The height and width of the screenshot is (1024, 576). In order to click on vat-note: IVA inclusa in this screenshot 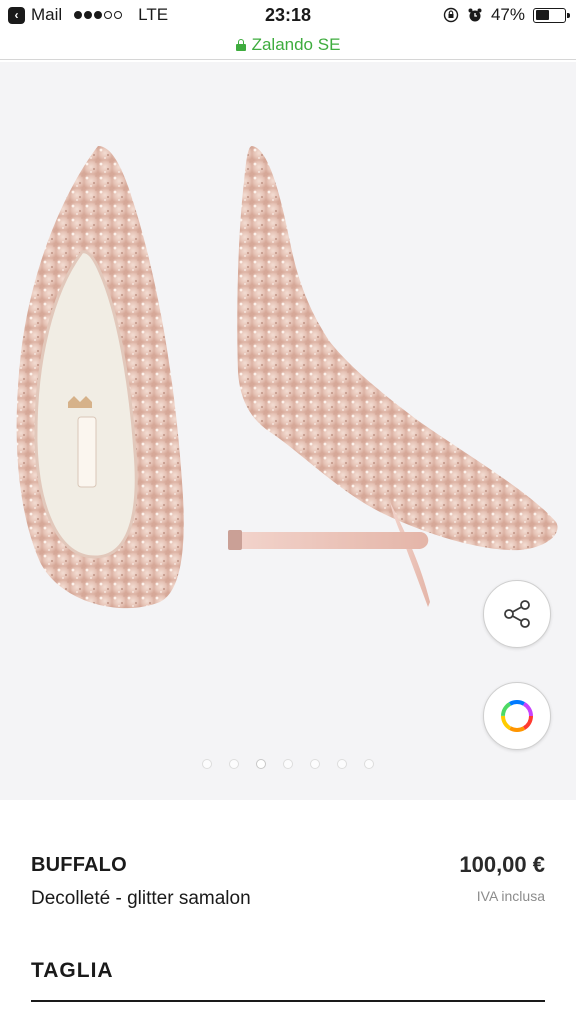, I will do `click(510, 896)`.